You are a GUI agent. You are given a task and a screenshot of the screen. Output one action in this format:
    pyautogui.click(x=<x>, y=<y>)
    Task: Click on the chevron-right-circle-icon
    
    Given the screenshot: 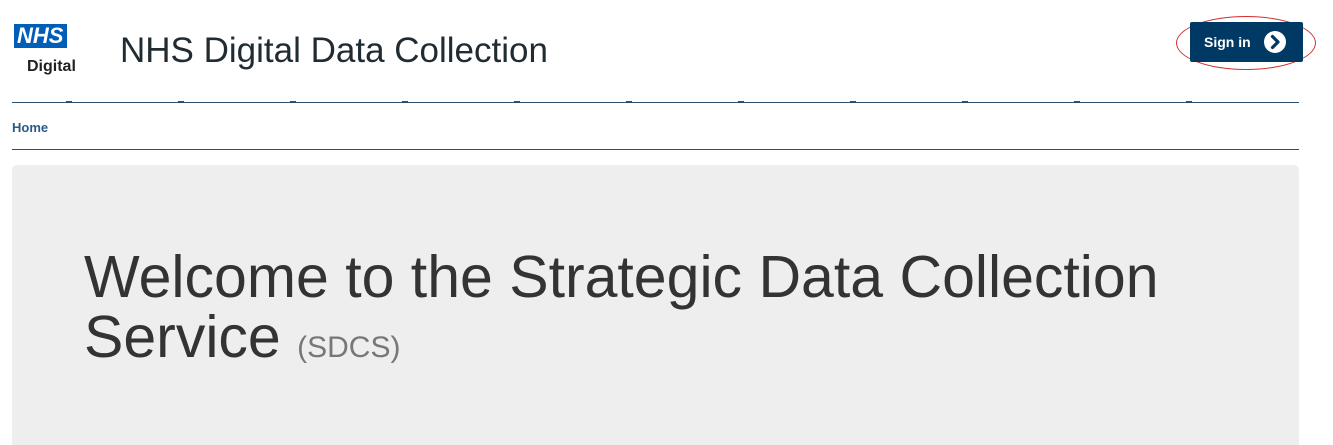 What is the action you would take?
    pyautogui.click(x=1275, y=42)
    